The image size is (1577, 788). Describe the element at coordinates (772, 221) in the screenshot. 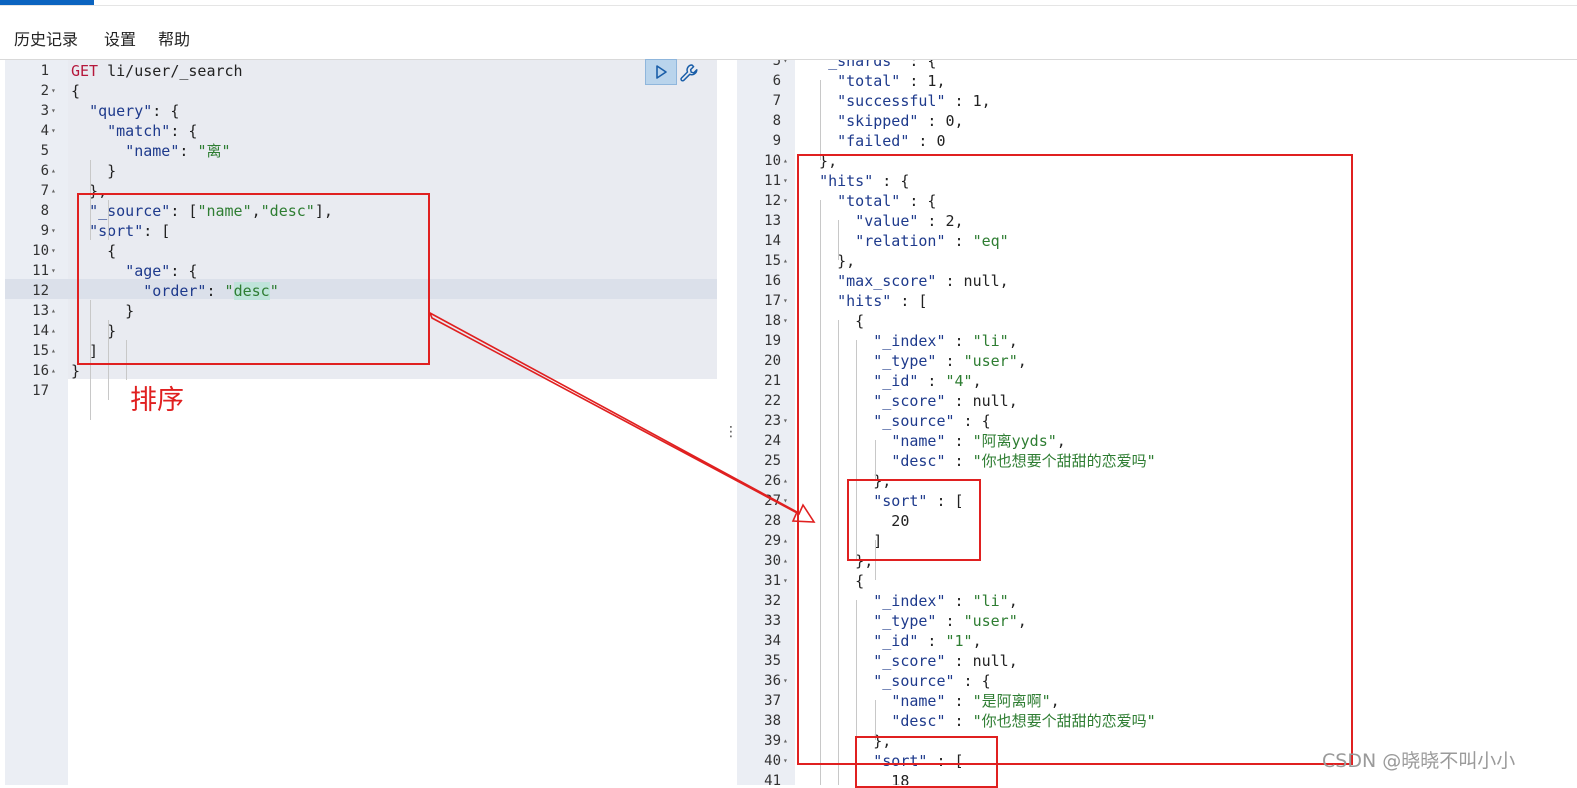

I see `line-number: 13` at that location.